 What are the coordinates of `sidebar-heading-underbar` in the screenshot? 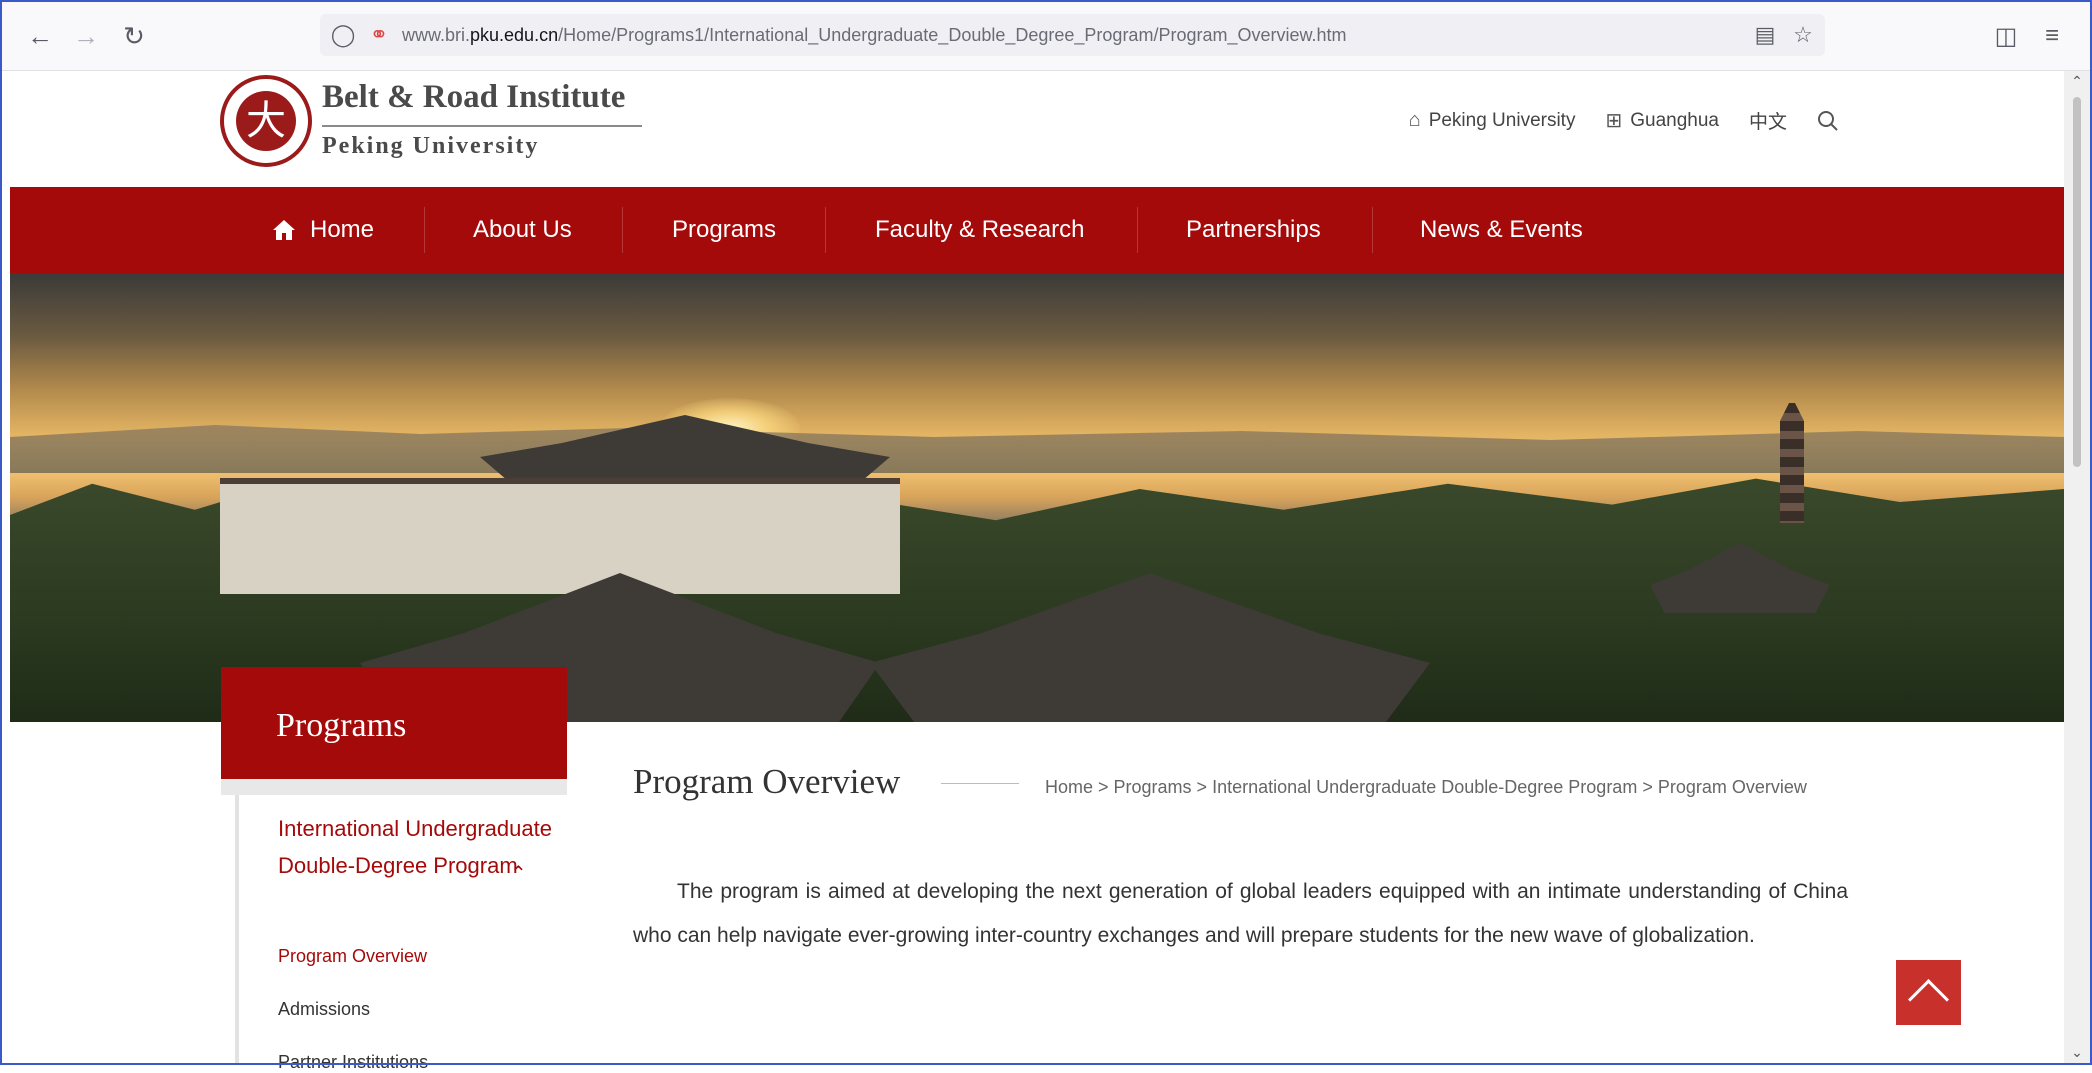 It's located at (394, 787).